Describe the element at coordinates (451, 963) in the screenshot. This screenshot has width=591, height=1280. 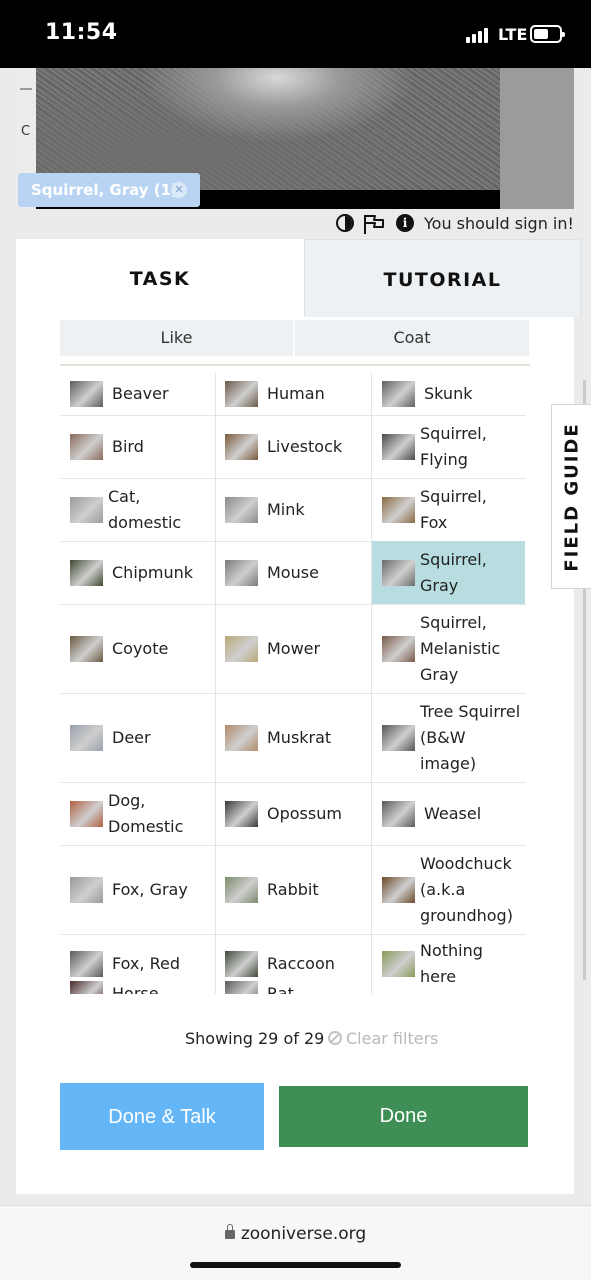
I see `species-label: Nothing here` at that location.